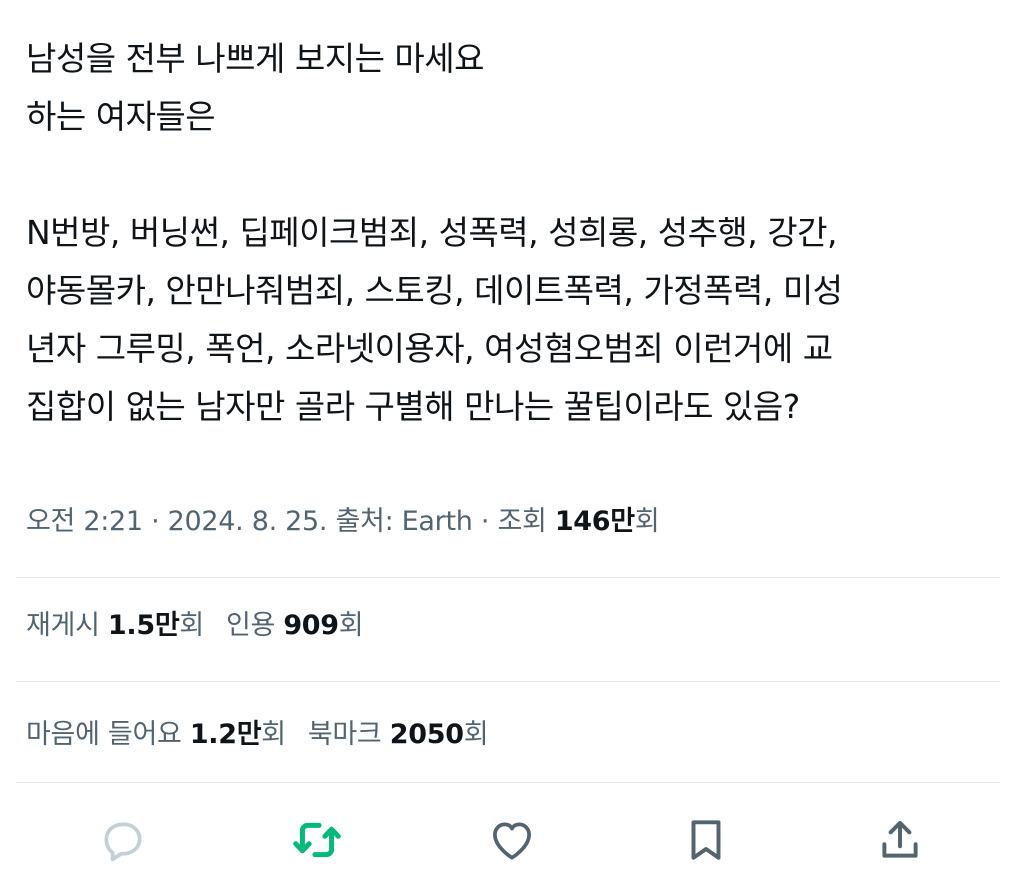 The width and height of the screenshot is (1024, 884). What do you see at coordinates (191, 625) in the screenshot?
I see `reposts-suffix: 회` at bounding box center [191, 625].